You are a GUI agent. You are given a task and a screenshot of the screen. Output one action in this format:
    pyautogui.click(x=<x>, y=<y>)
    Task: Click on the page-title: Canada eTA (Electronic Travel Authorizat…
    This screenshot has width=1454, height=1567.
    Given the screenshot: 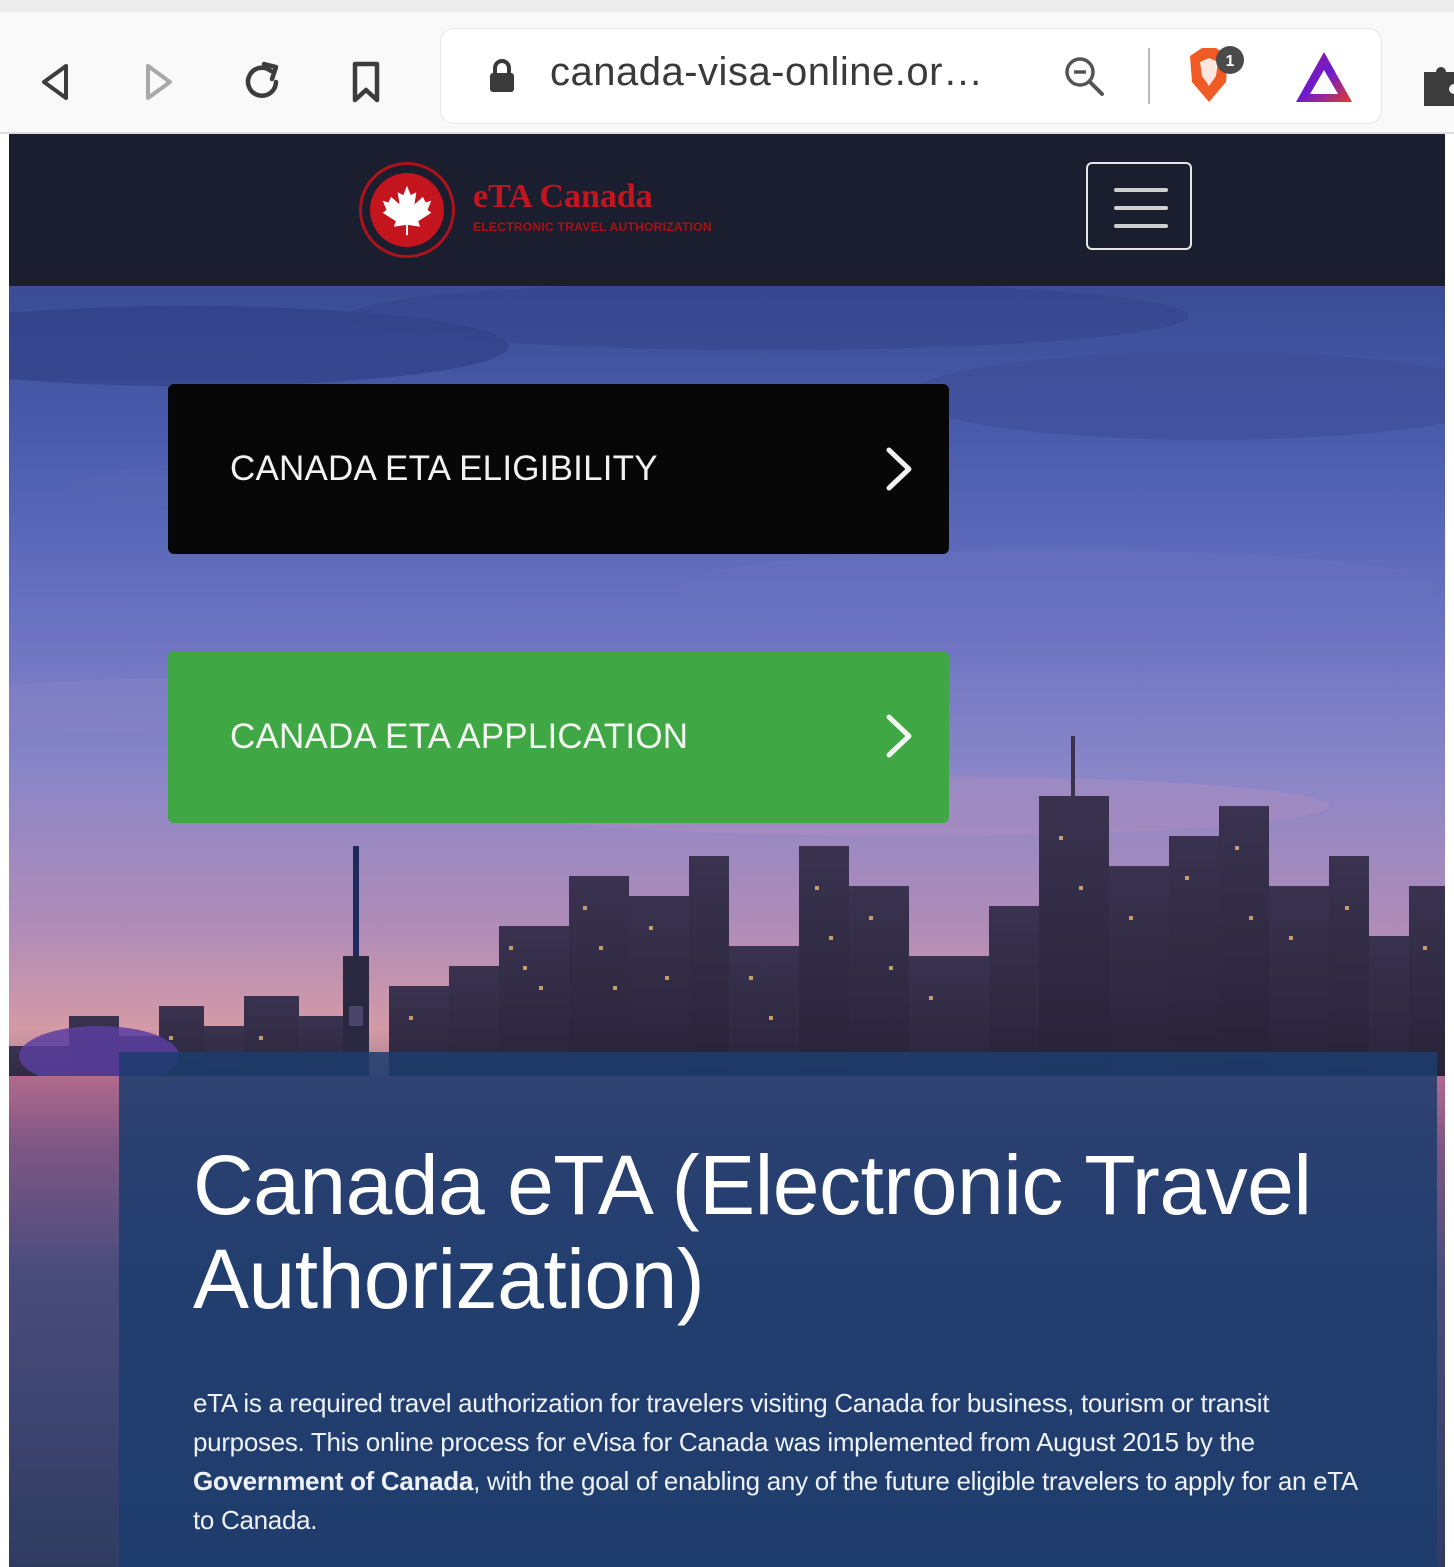 What is the action you would take?
    pyautogui.click(x=752, y=1232)
    